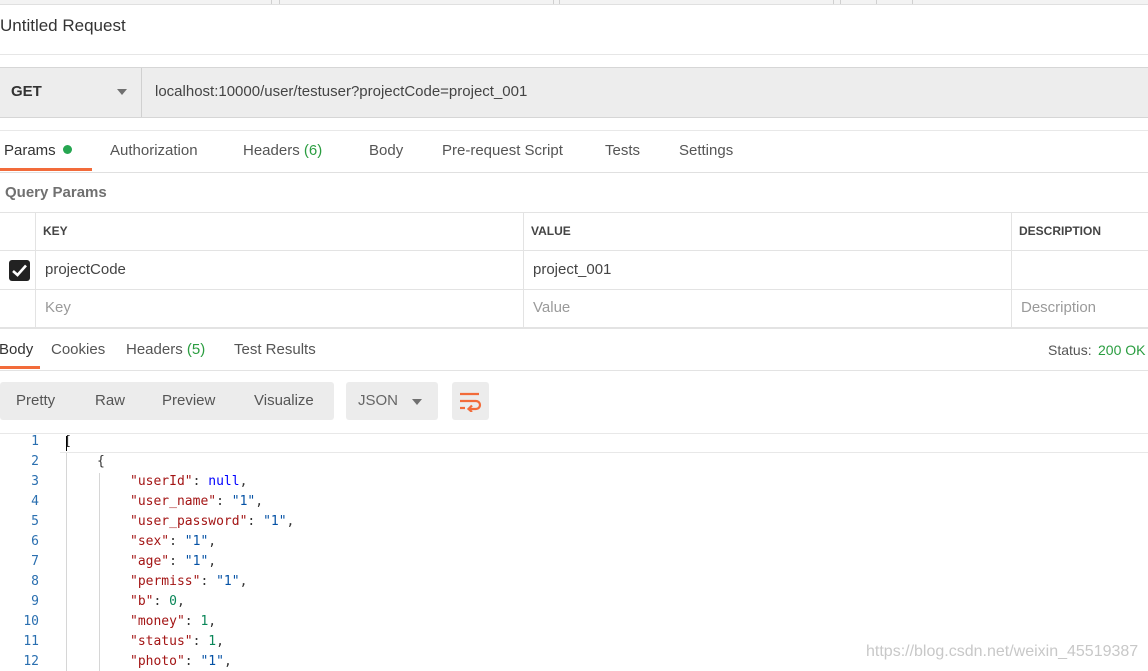 Image resolution: width=1148 pixels, height=671 pixels. What do you see at coordinates (161, 641) in the screenshot?
I see `json-key: "status"` at bounding box center [161, 641].